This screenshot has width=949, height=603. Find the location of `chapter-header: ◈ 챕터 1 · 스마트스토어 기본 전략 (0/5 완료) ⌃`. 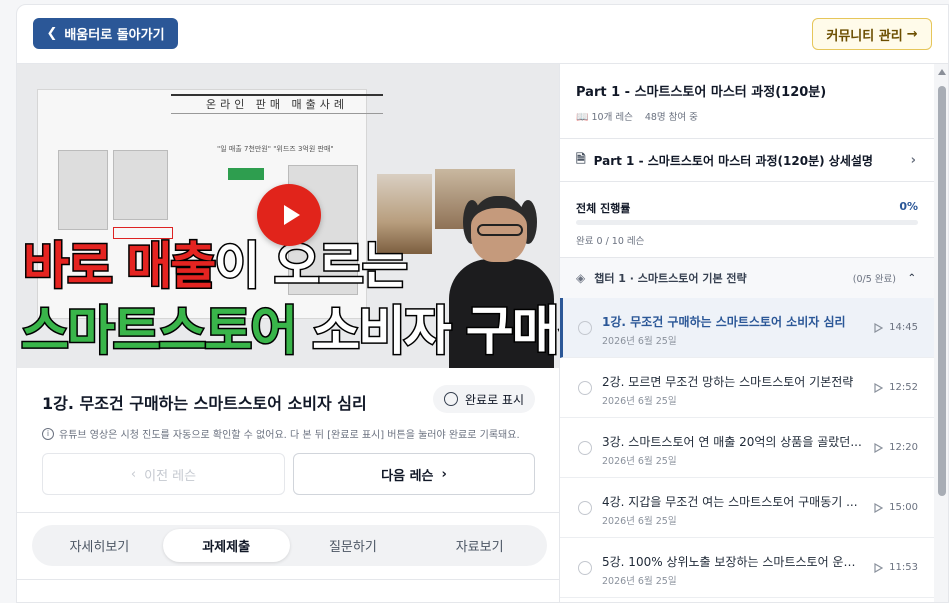

chapter-header: ◈ 챕터 1 · 스마트스토어 기본 전략 (0/5 완료) ⌃ is located at coordinates (747, 278).